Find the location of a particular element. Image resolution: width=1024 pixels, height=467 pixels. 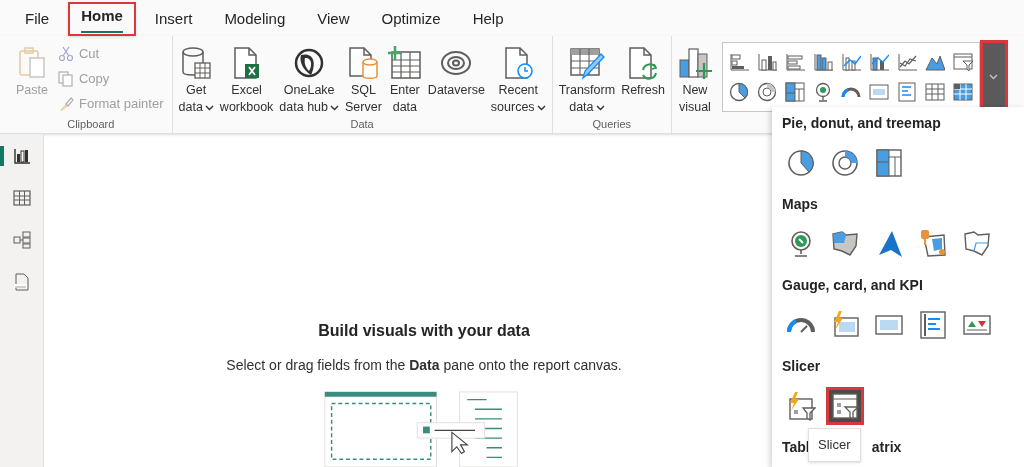

canvas-title: Build visuals with your data is located at coordinates (424, 331).